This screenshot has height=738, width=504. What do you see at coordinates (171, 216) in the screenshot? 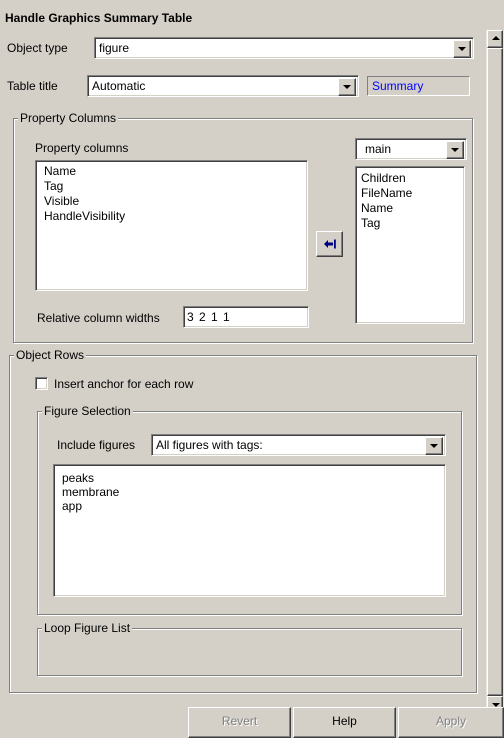
I see `list-item: HandleVisibility` at bounding box center [171, 216].